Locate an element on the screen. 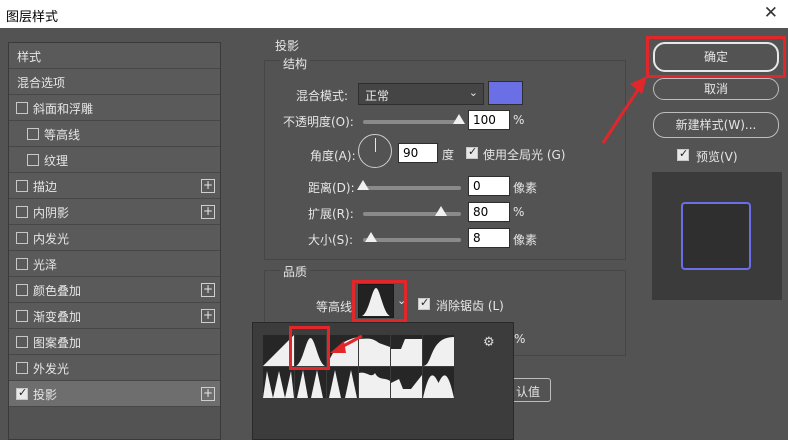 The height and width of the screenshot is (440, 788). anti-alias-checkbox is located at coordinates (424, 303).